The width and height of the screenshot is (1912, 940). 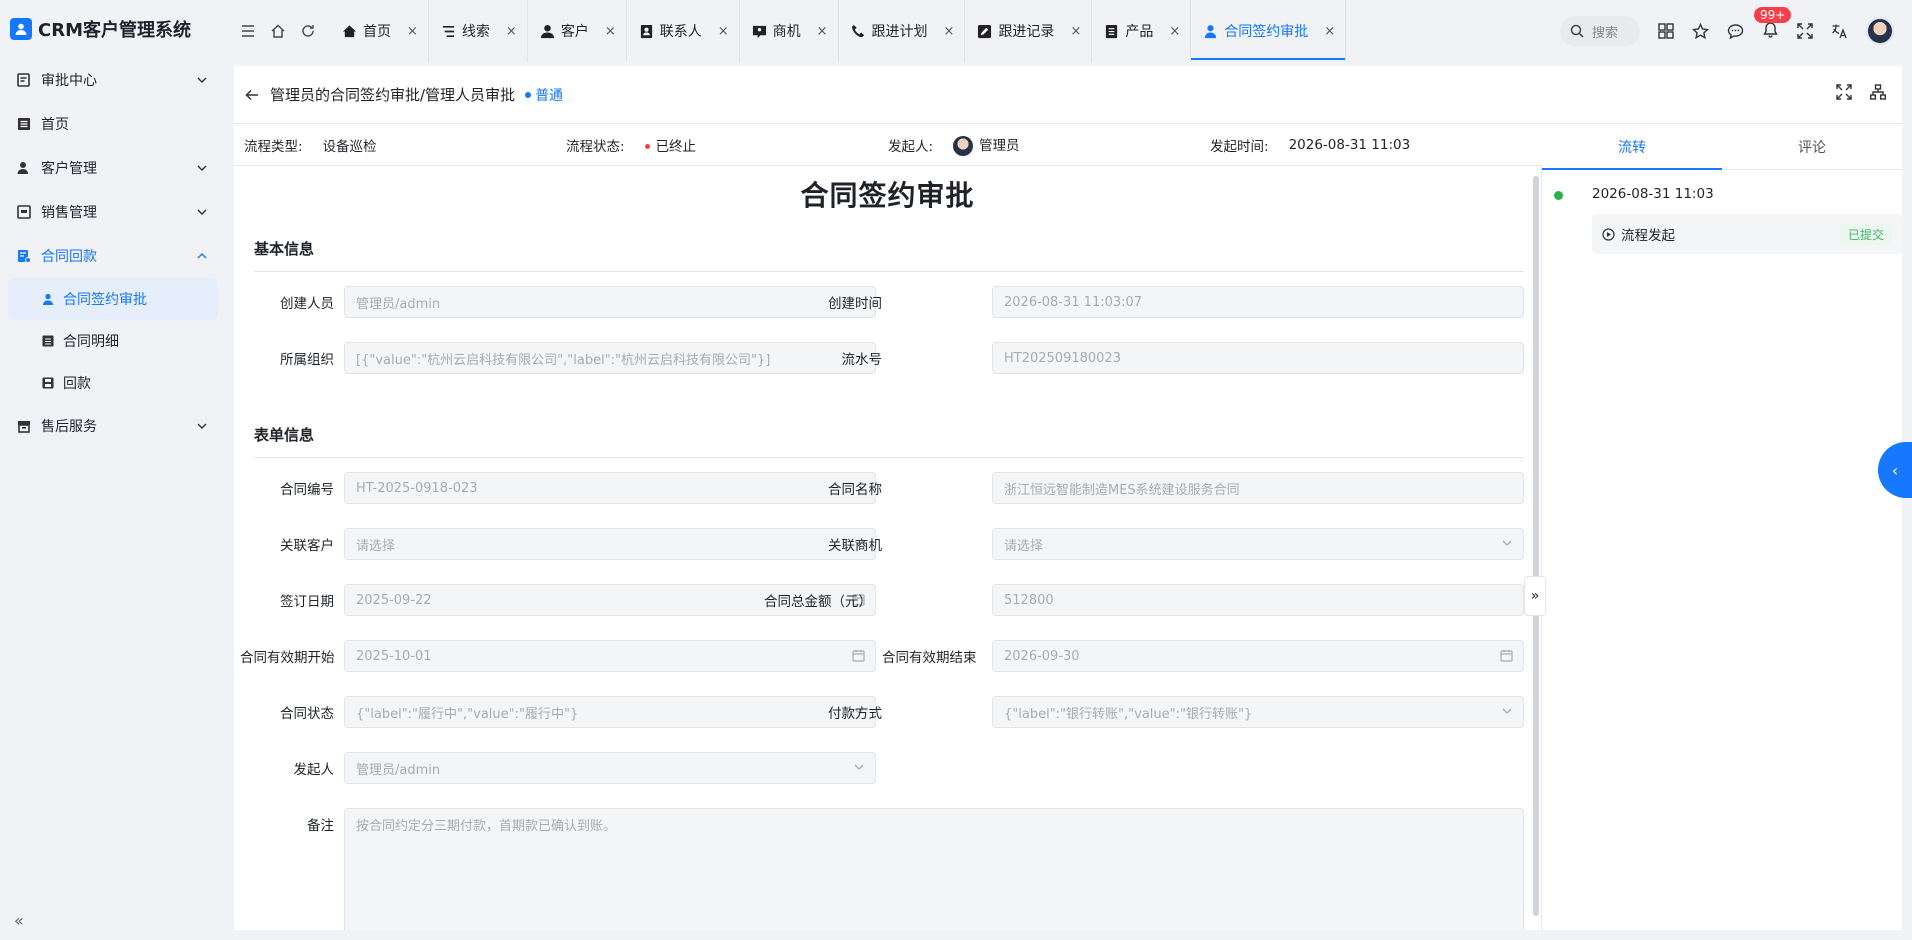 I want to click on collapse-sidebar-icon: «, so click(x=19, y=920).